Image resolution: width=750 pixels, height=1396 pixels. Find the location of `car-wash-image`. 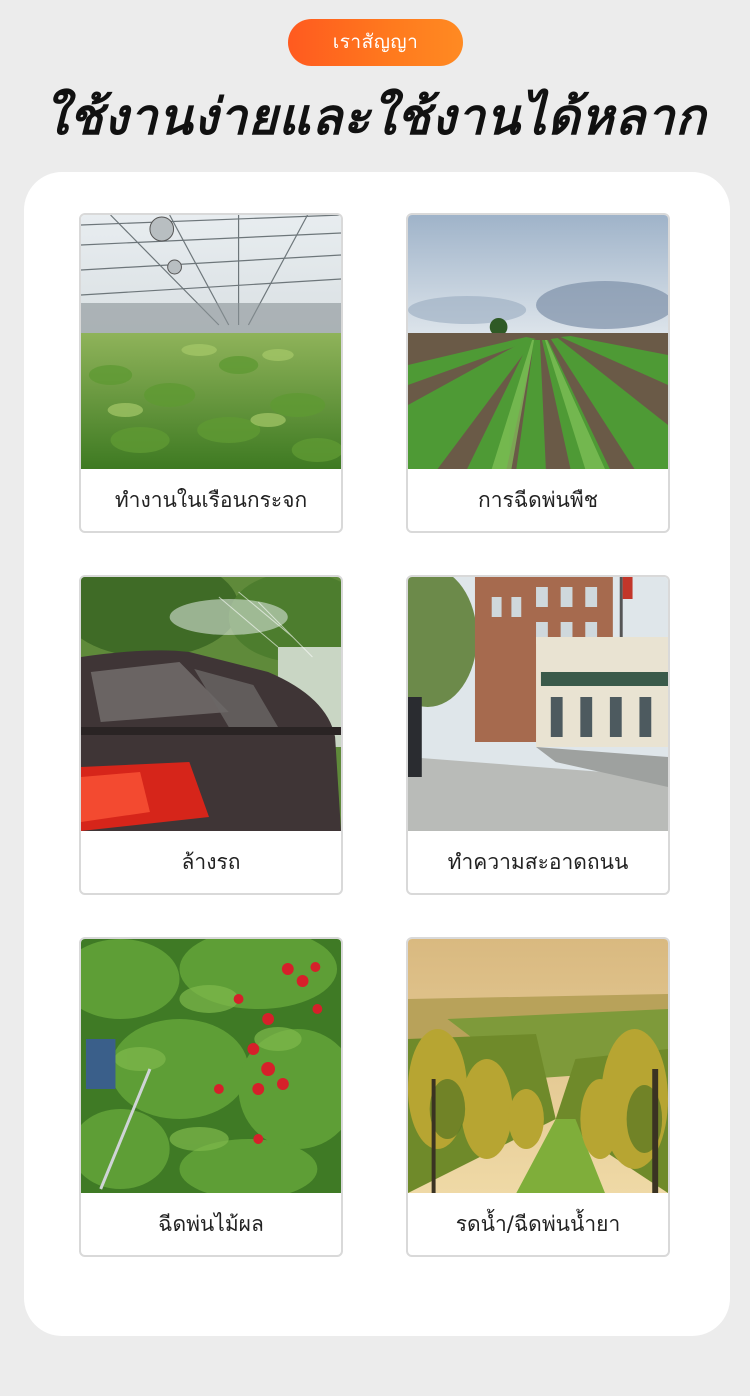

car-wash-image is located at coordinates (211, 704).